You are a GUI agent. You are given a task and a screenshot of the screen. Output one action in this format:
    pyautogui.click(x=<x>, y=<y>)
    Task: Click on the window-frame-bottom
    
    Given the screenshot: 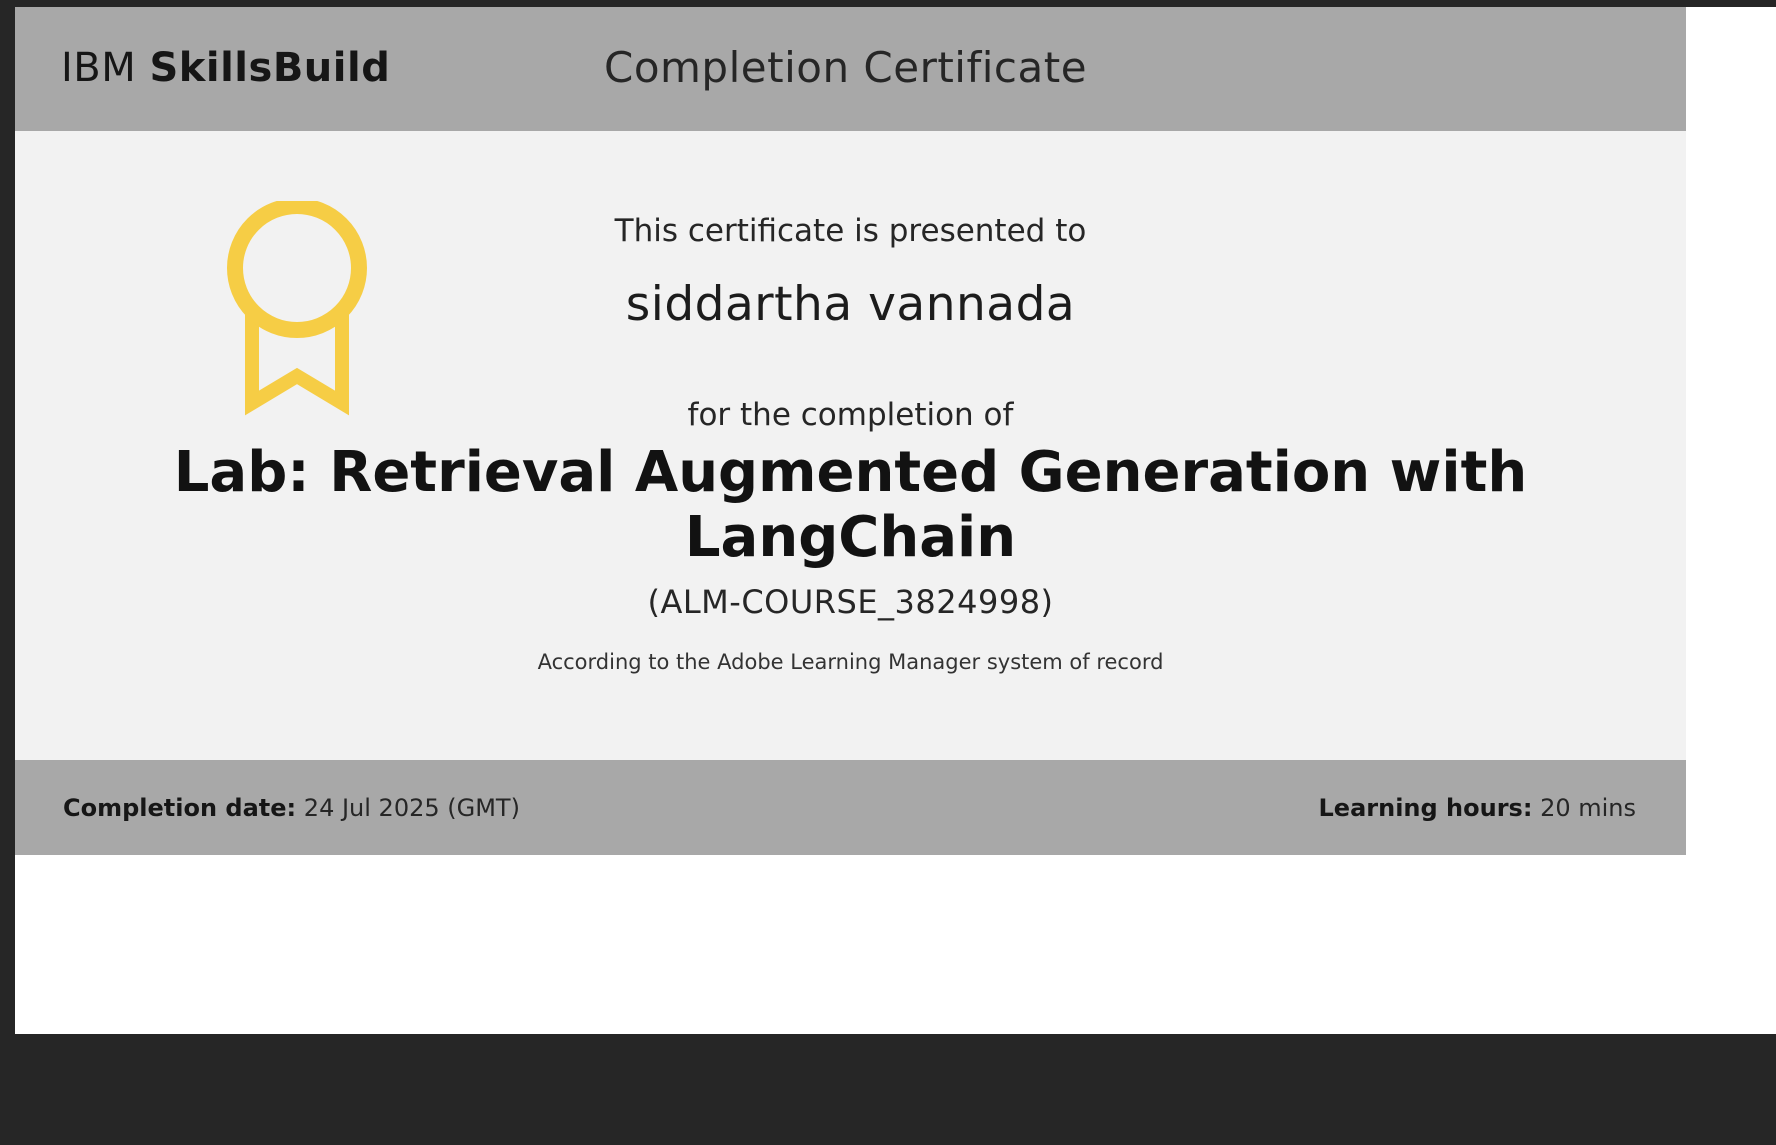 What is the action you would take?
    pyautogui.click(x=888, y=1089)
    